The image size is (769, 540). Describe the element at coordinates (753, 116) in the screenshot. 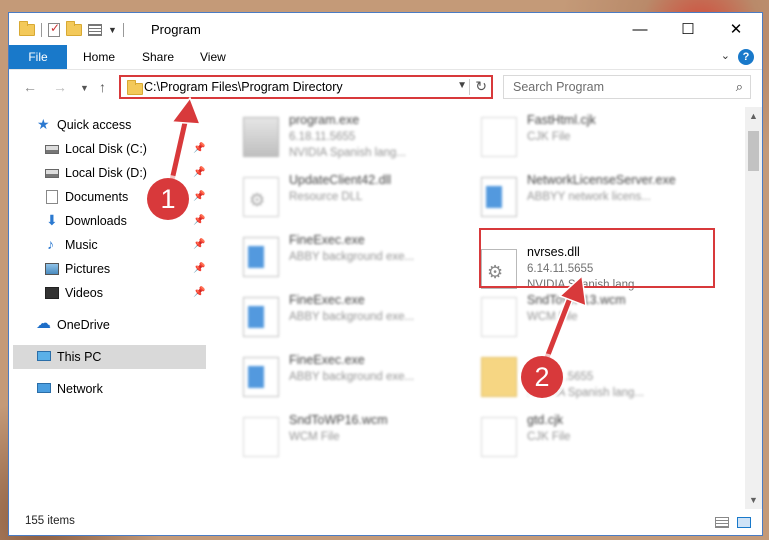

I see `scroll-up-icon: ▲` at that location.